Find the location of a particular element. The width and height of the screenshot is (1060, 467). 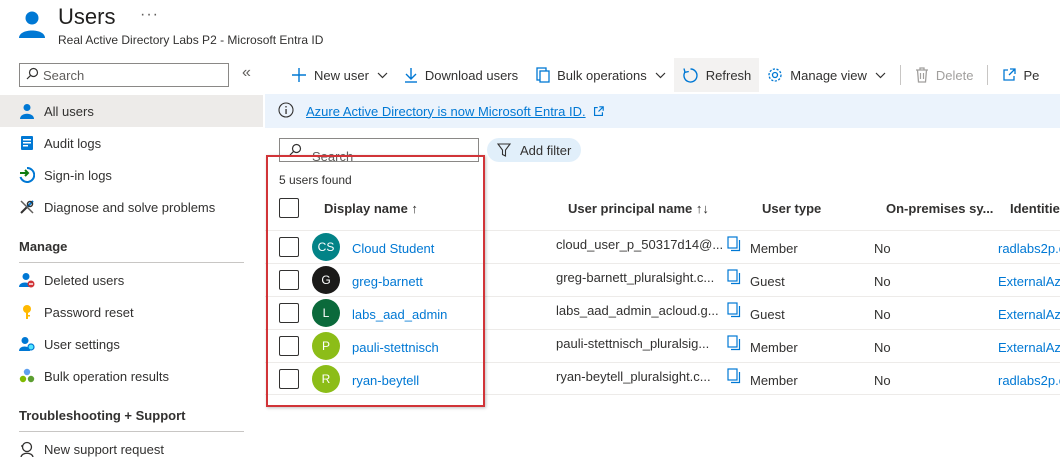

sidebar-search is located at coordinates (124, 75).